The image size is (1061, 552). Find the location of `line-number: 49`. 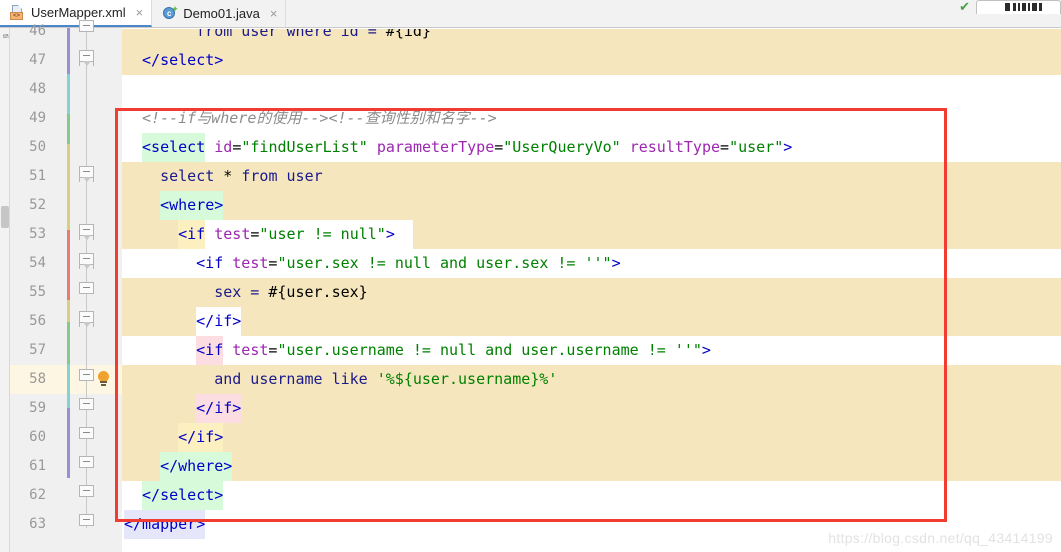

line-number: 49 is located at coordinates (37, 118).